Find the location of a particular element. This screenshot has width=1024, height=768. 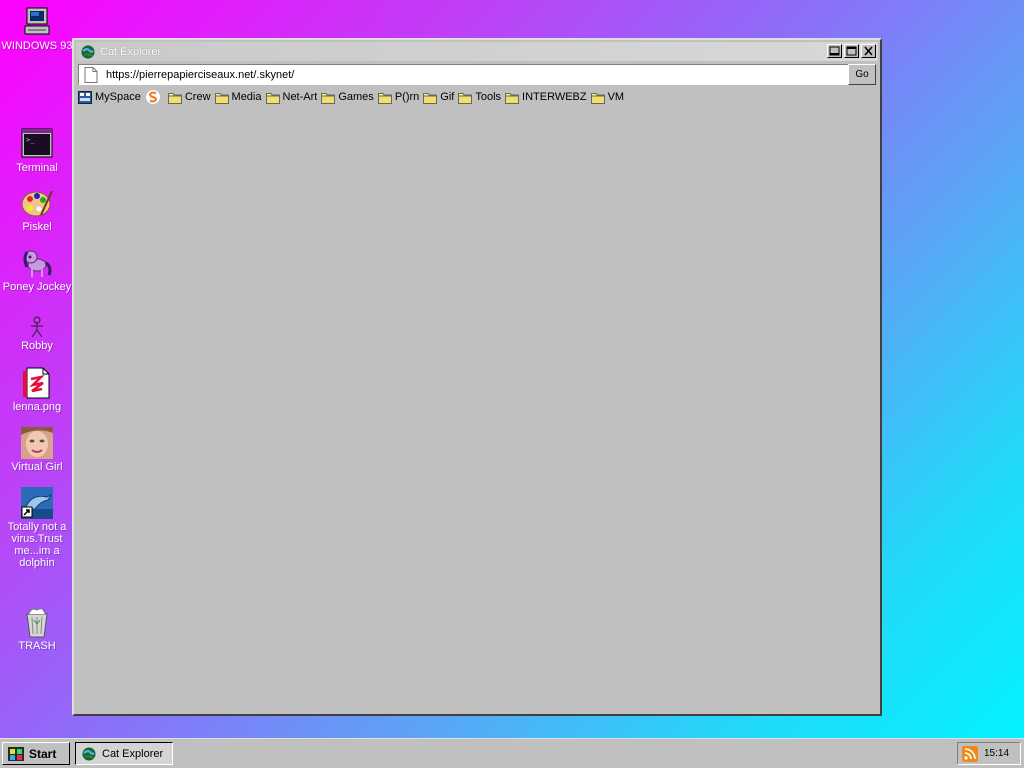

bookmark-folder: INTERWEBZ is located at coordinates (546, 97).